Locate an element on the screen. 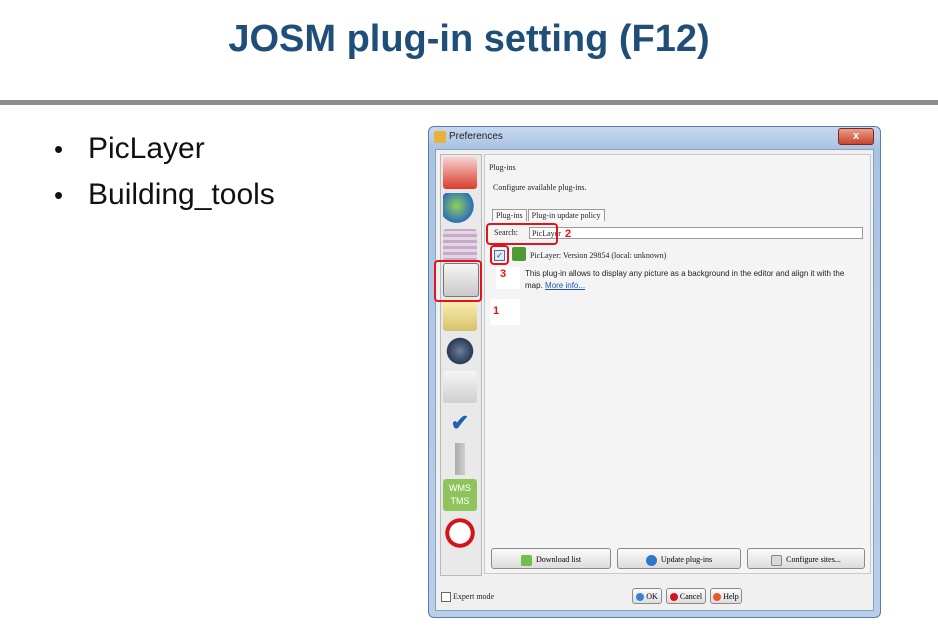 The height and width of the screenshot is (639, 938). configure-icon is located at coordinates (777, 560).